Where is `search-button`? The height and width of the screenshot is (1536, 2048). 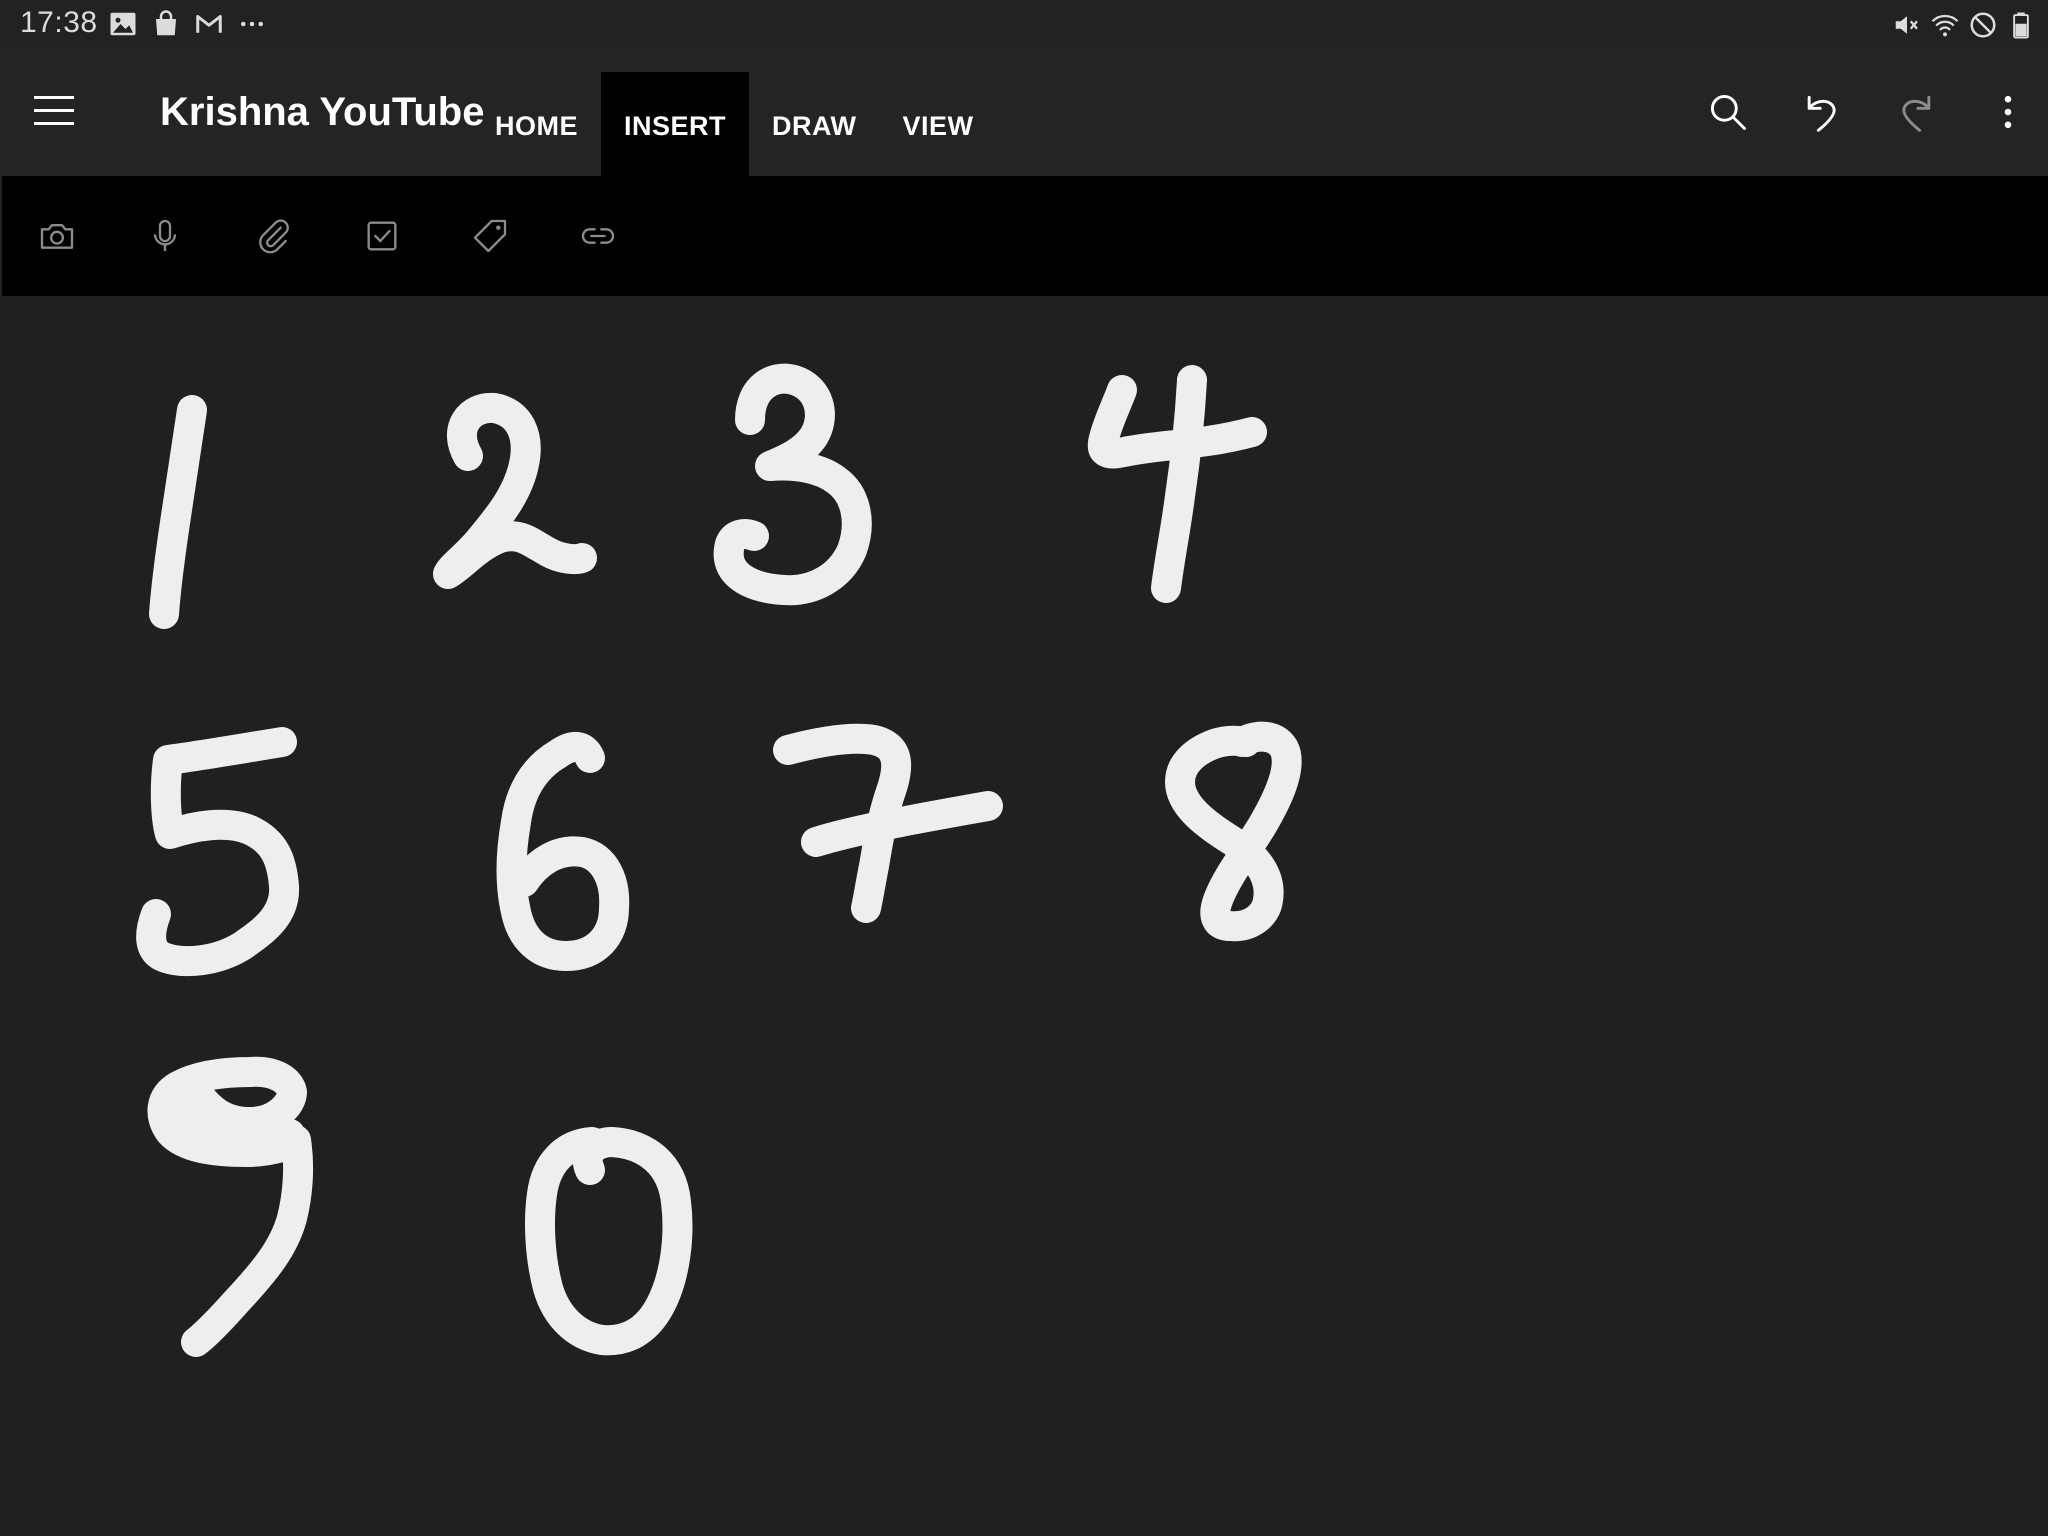 search-button is located at coordinates (1728, 112).